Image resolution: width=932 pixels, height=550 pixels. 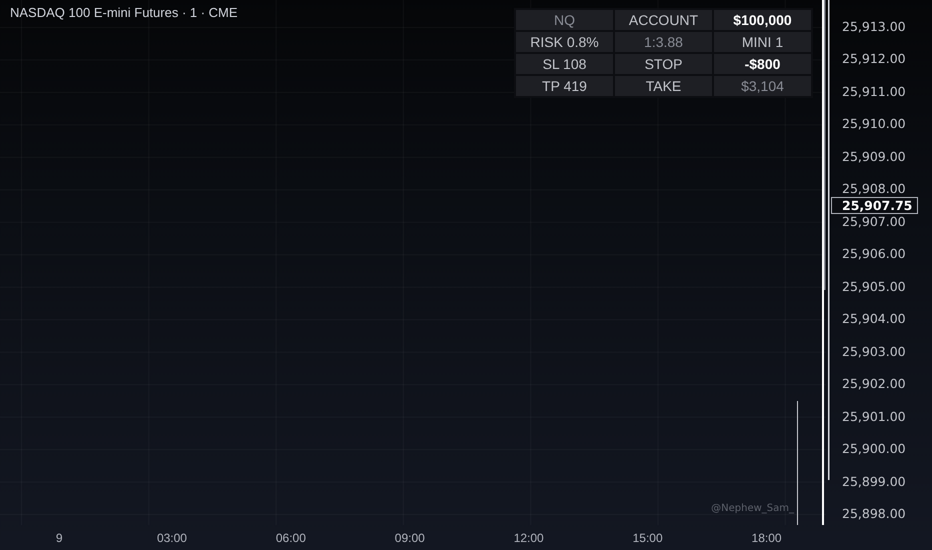 I want to click on table-cell: MINI 1, so click(x=762, y=42).